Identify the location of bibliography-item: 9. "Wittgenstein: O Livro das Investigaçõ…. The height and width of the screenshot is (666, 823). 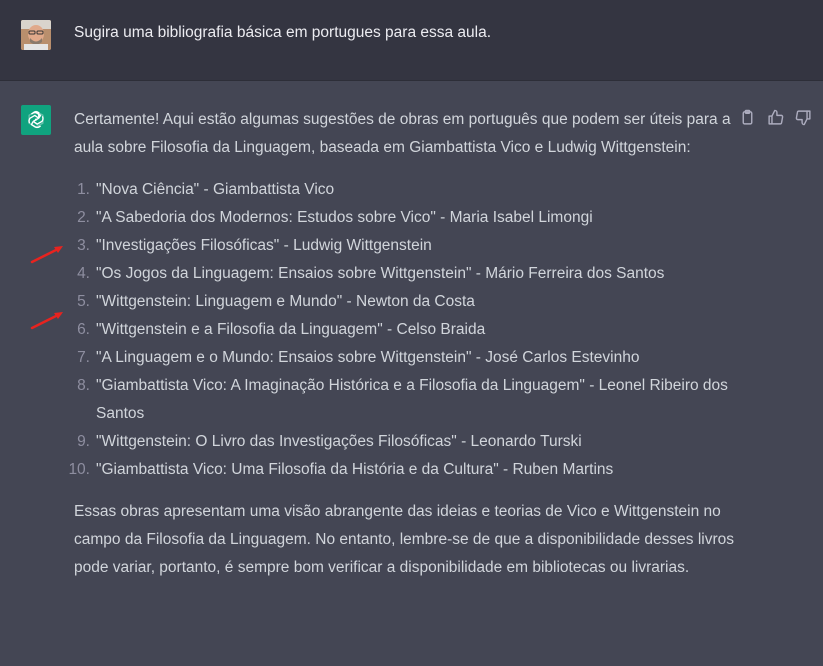
(404, 442).